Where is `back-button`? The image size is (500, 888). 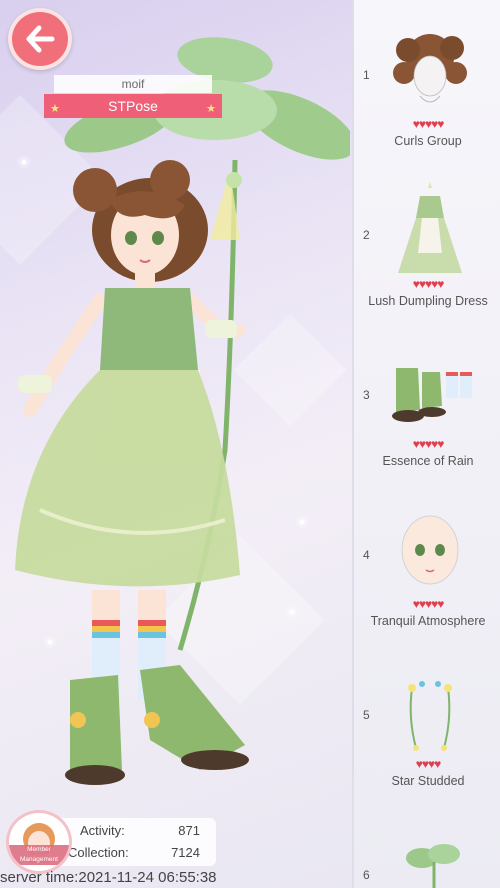 back-button is located at coordinates (40, 39).